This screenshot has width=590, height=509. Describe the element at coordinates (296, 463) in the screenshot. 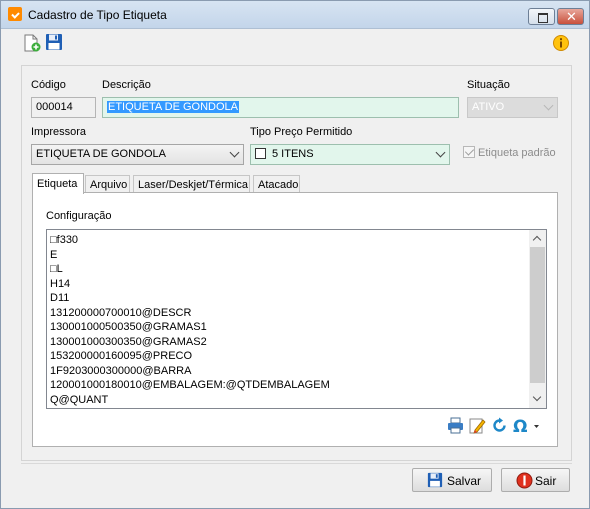

I see `footer-separator` at that location.